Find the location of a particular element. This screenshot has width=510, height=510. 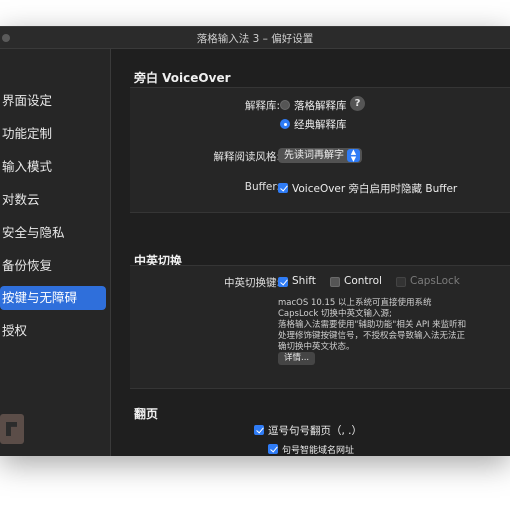

capslock-label: CapsLock is located at coordinates (435, 281).